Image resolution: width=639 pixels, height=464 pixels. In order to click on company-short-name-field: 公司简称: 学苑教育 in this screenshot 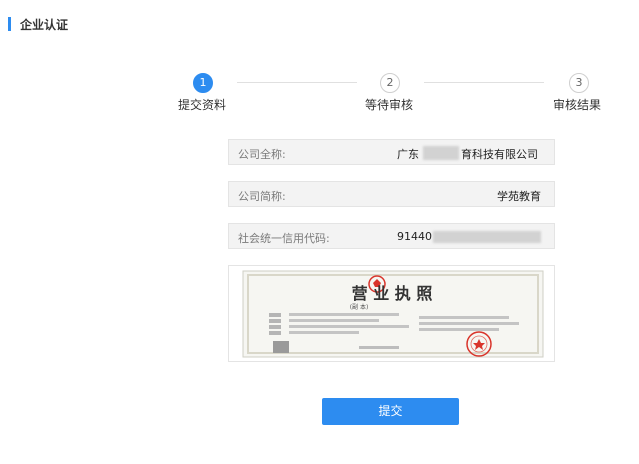, I will do `click(391, 194)`.